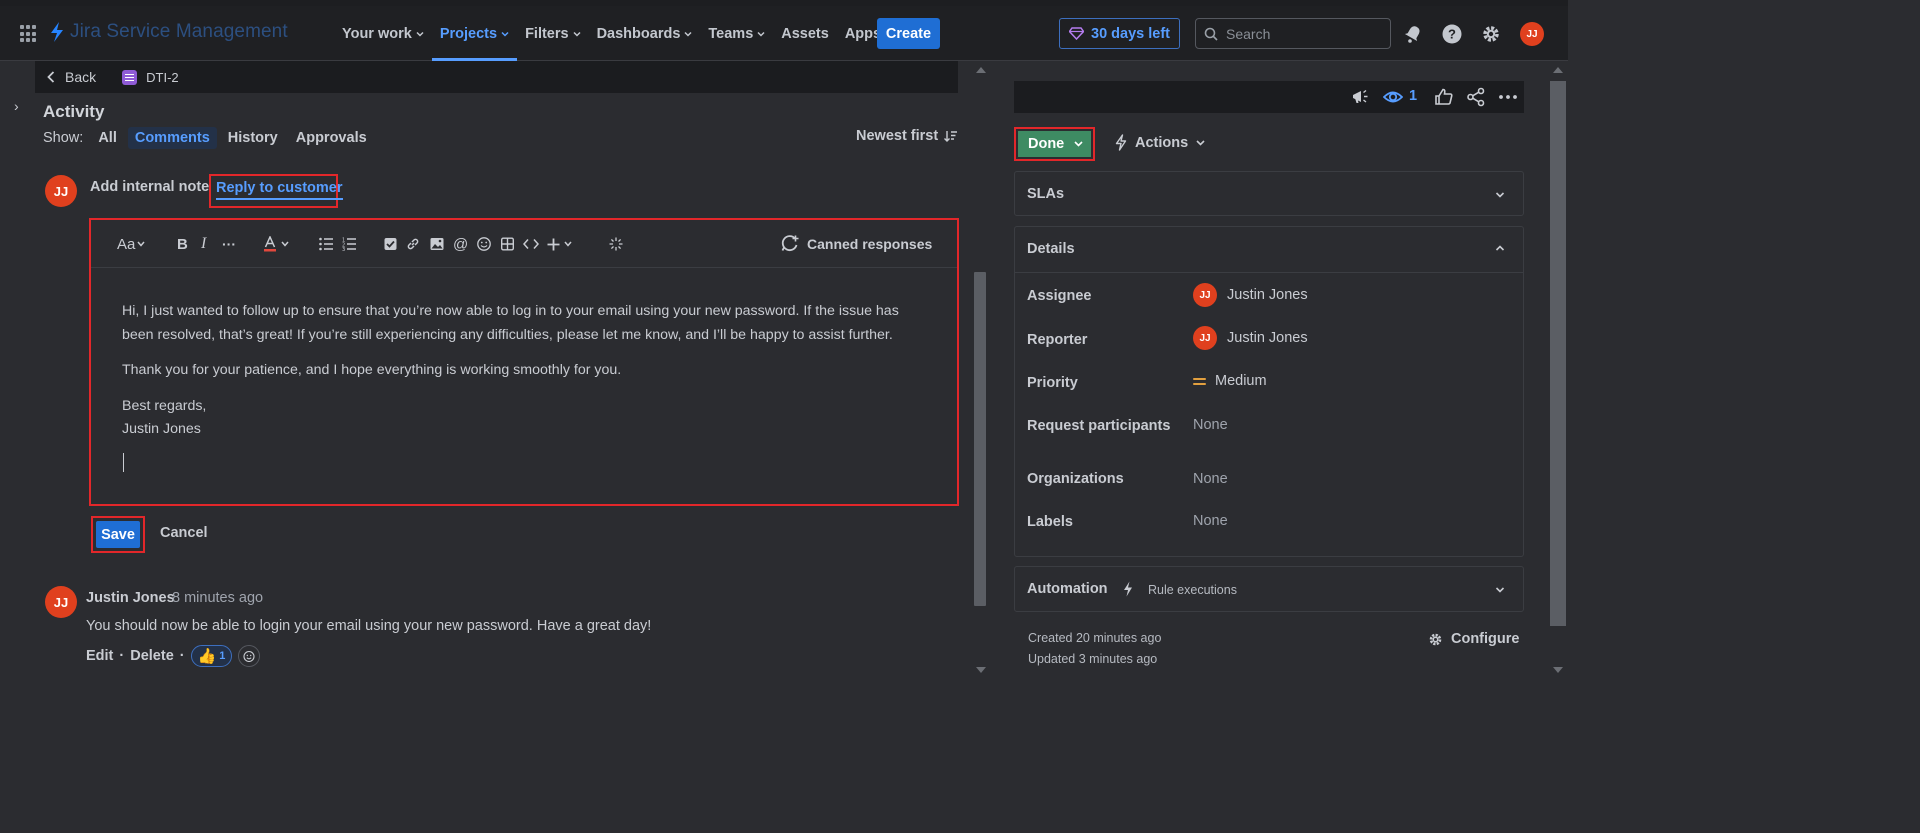 This screenshot has height=833, width=1920. What do you see at coordinates (184, 533) in the screenshot?
I see `cancel-button: Cancel` at bounding box center [184, 533].